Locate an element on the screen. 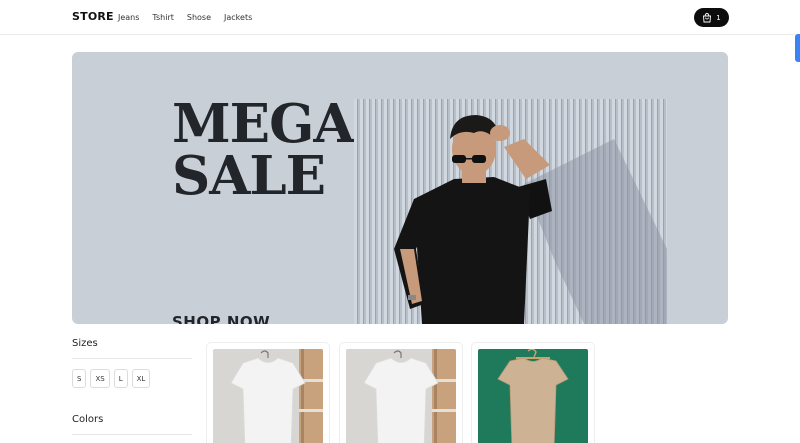  store-logo: STORE is located at coordinates (93, 16).